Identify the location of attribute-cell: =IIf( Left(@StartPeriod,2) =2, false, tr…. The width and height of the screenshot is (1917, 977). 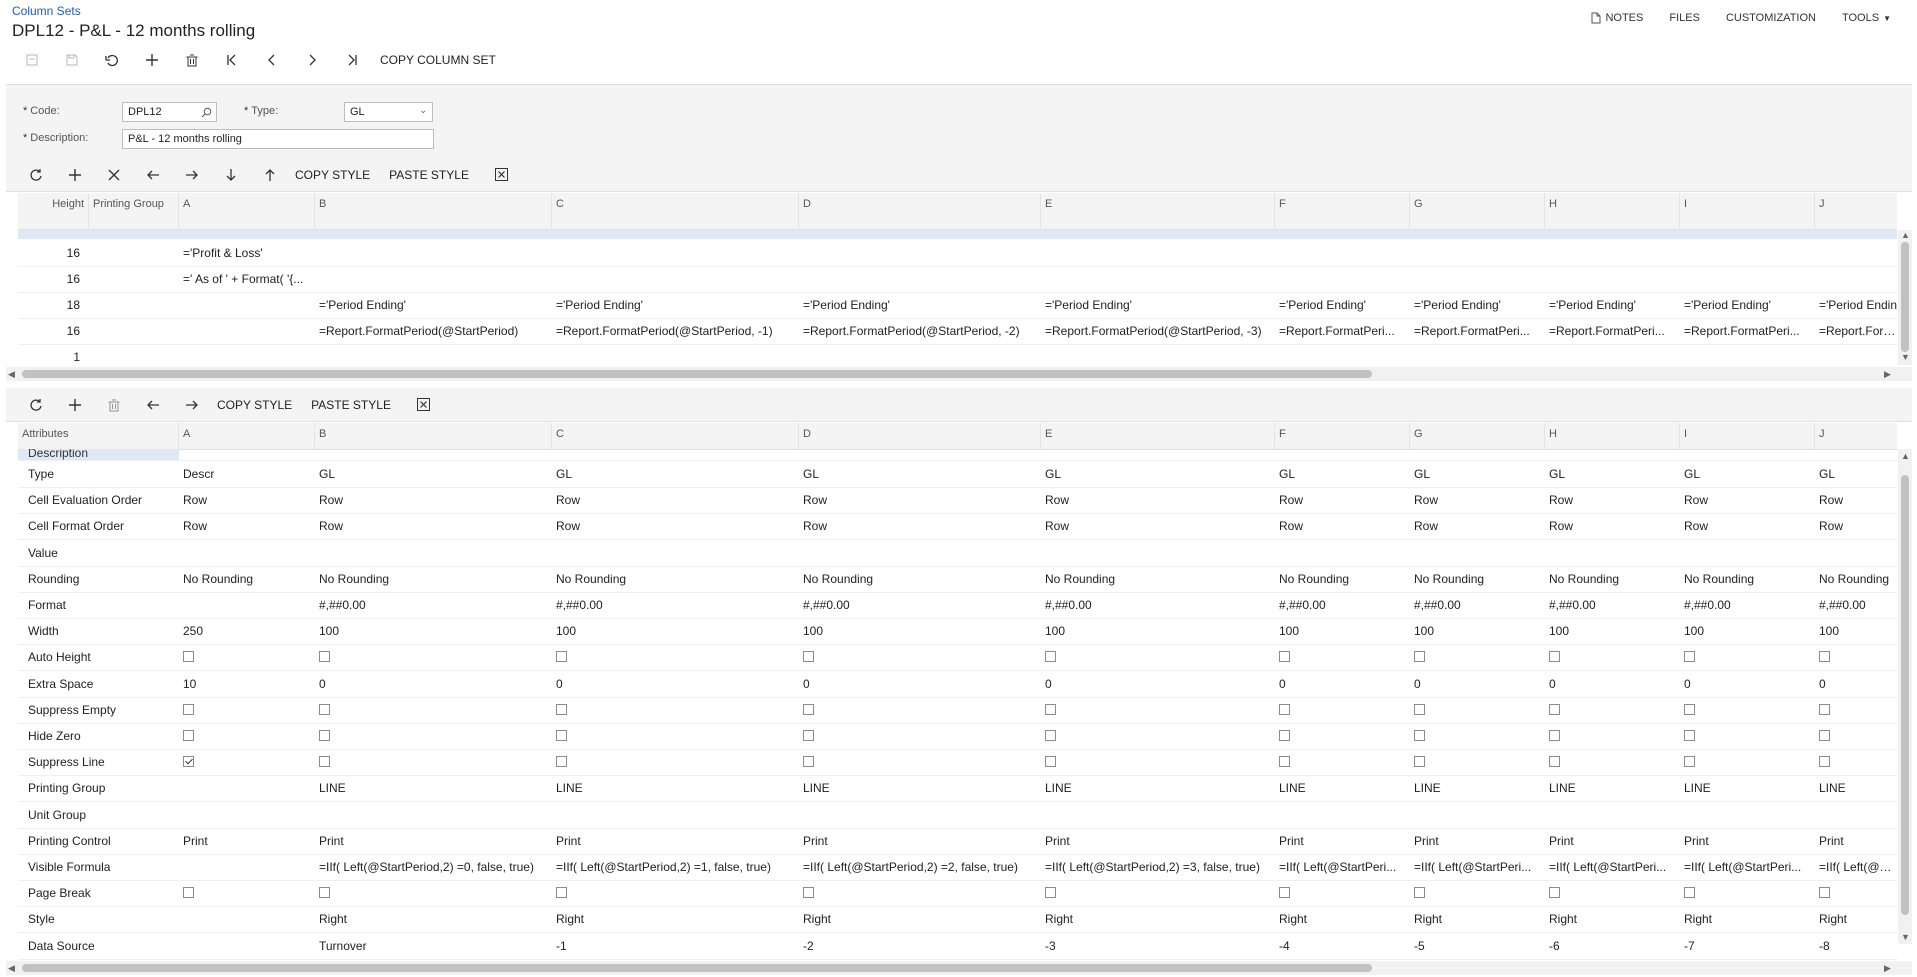
(919, 867).